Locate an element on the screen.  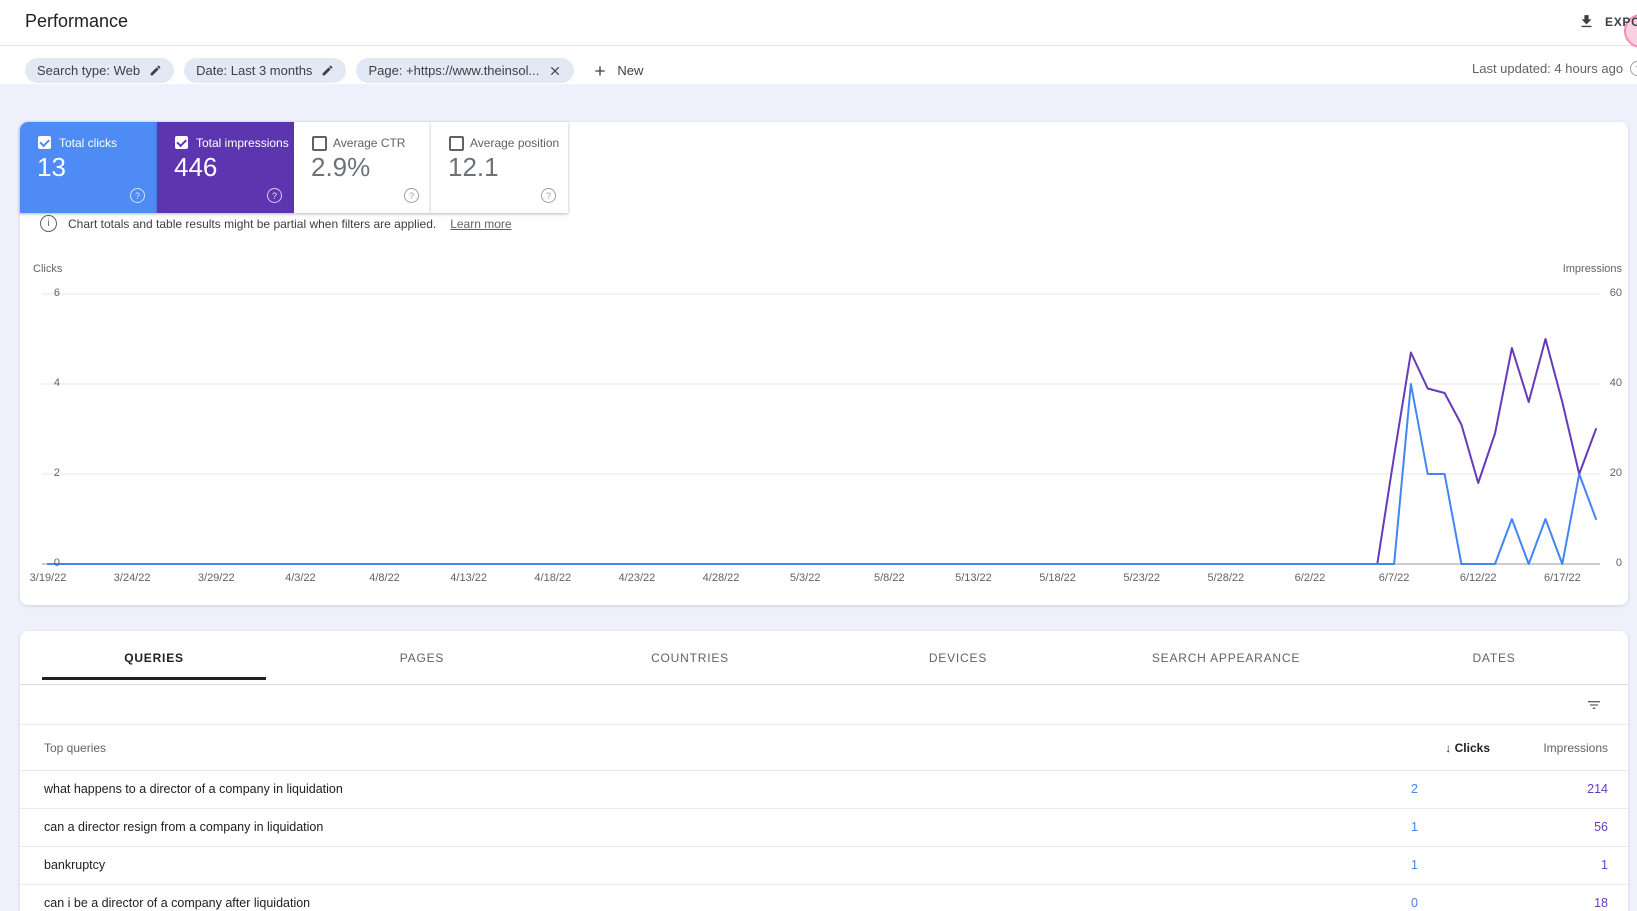
y-axis-tick-left: 6 is located at coordinates (56, 293).